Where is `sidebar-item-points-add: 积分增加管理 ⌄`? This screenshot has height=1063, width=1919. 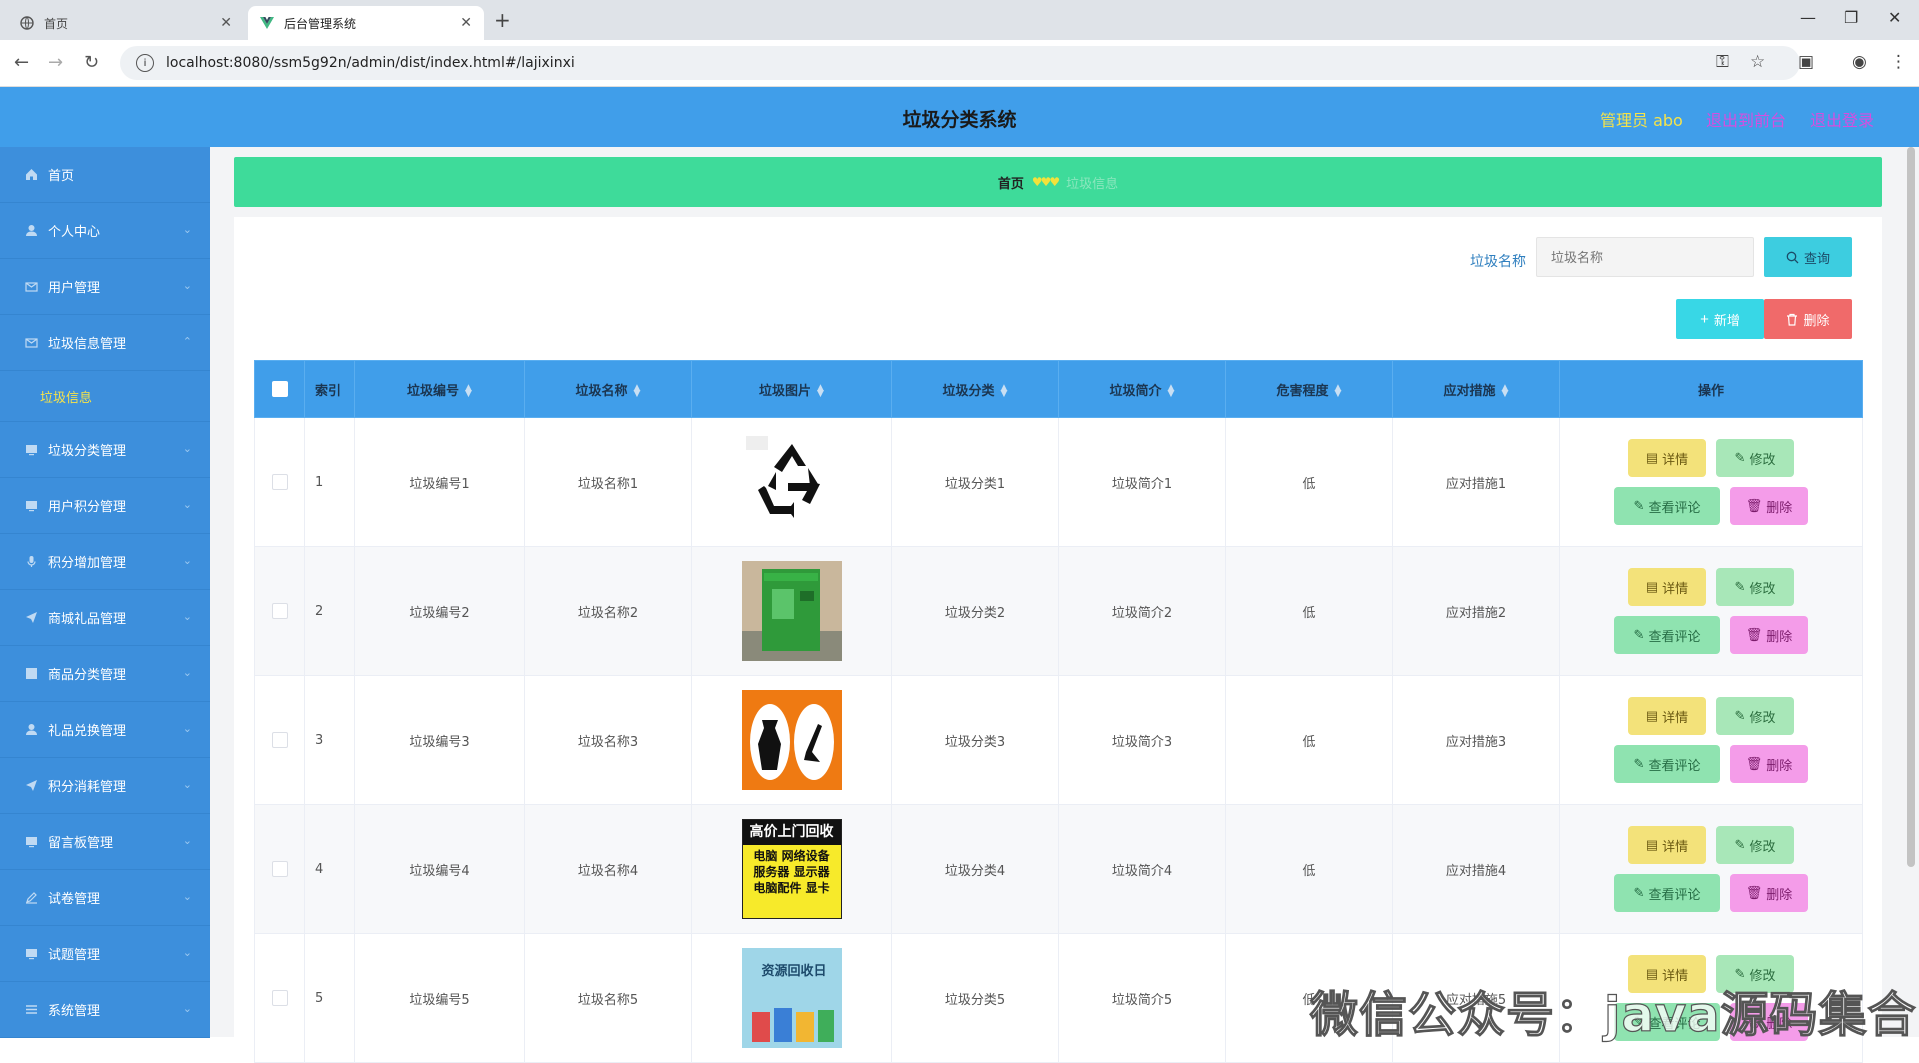 sidebar-item-points-add: 积分增加管理 ⌄ is located at coordinates (105, 562).